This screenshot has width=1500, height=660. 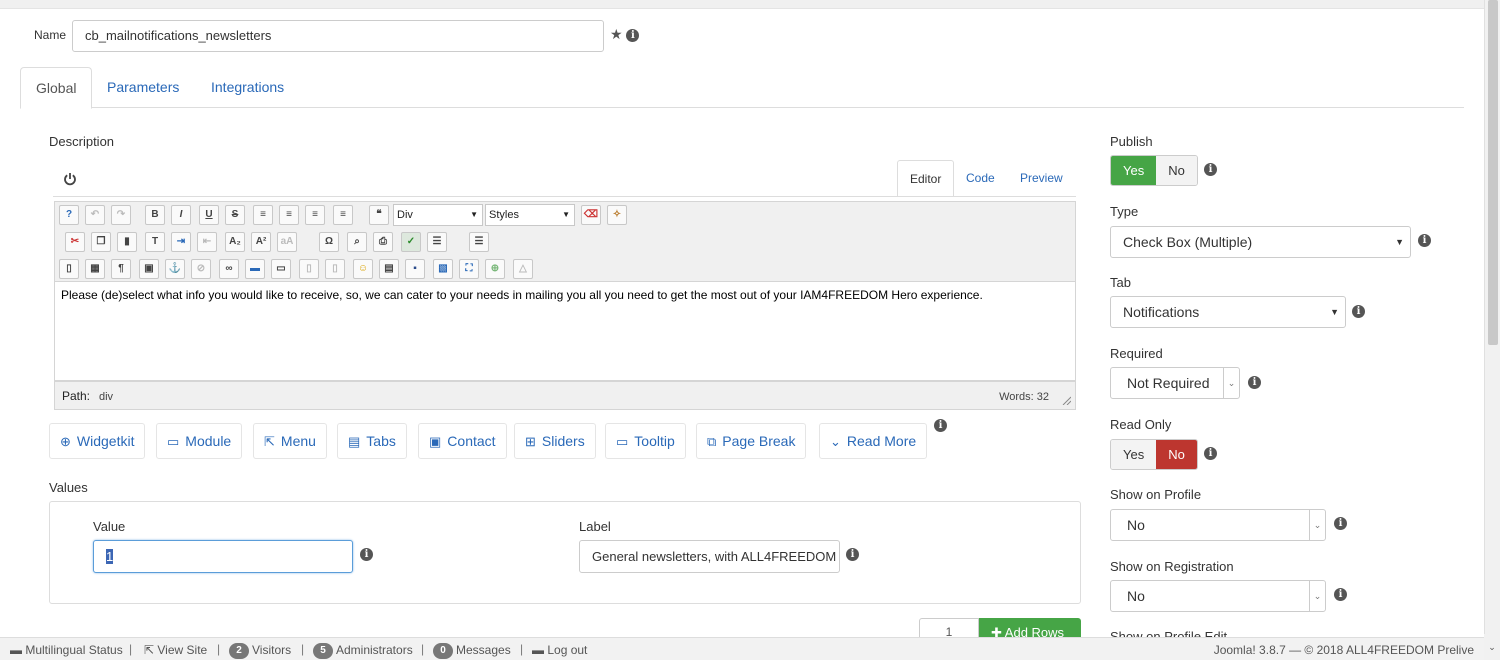 What do you see at coordinates (372, 441) in the screenshot?
I see `tabs-button: ▤ Tabs` at bounding box center [372, 441].